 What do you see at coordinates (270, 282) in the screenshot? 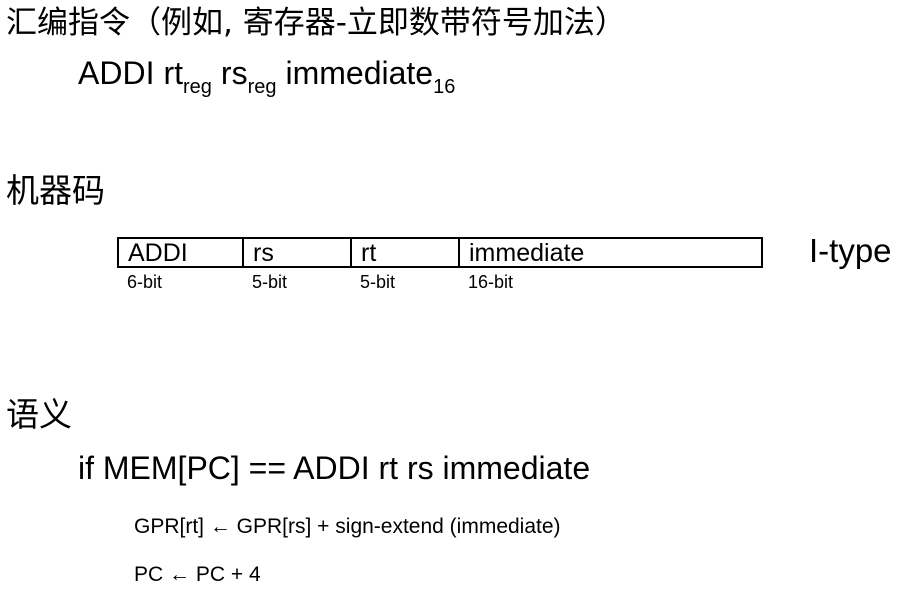
I see `bits-rs: 5-bit` at bounding box center [270, 282].